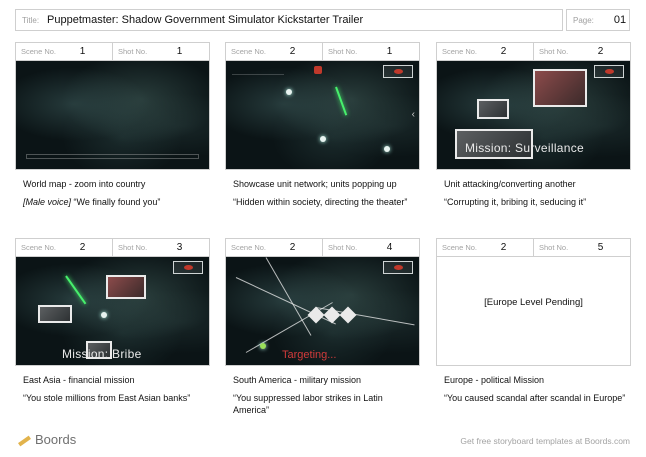 This screenshot has height=457, width=646. Describe the element at coordinates (258, 70) in the screenshot. I see `hud-bar` at that location.